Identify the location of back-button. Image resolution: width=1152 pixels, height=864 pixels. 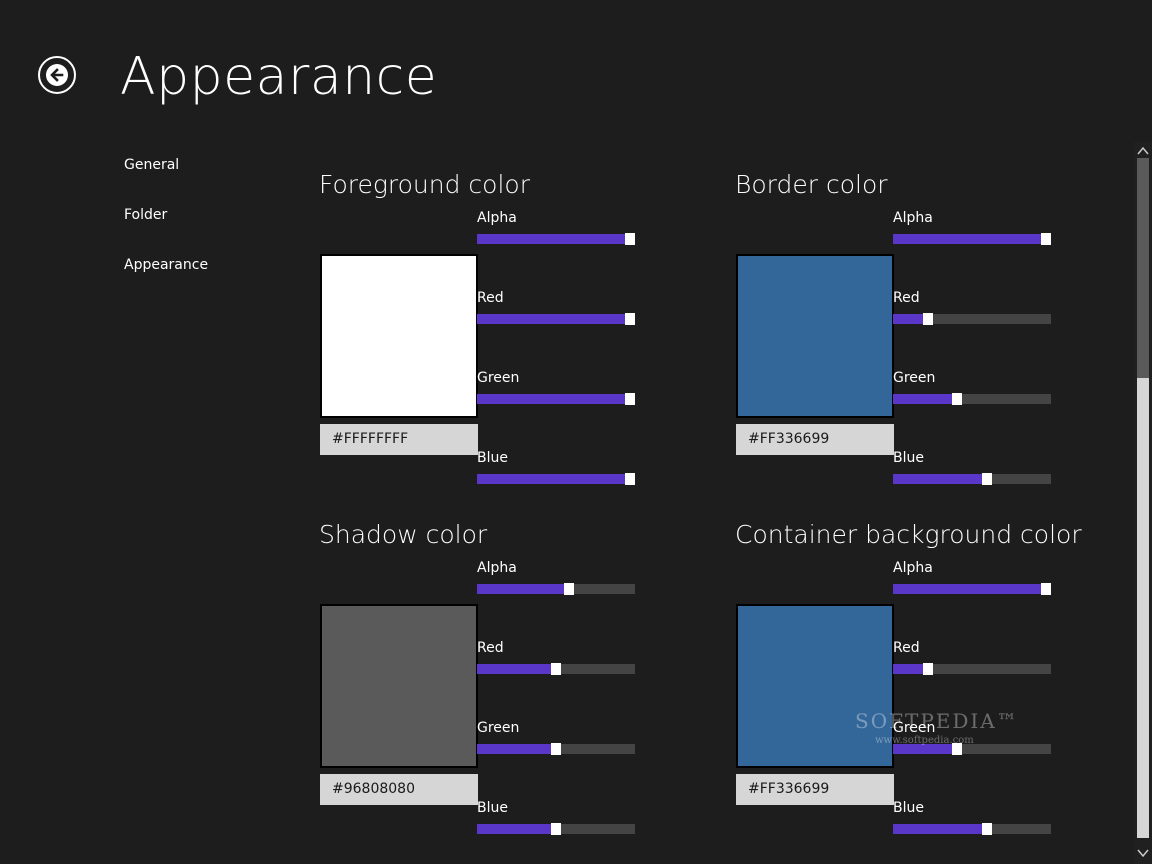
(57, 75).